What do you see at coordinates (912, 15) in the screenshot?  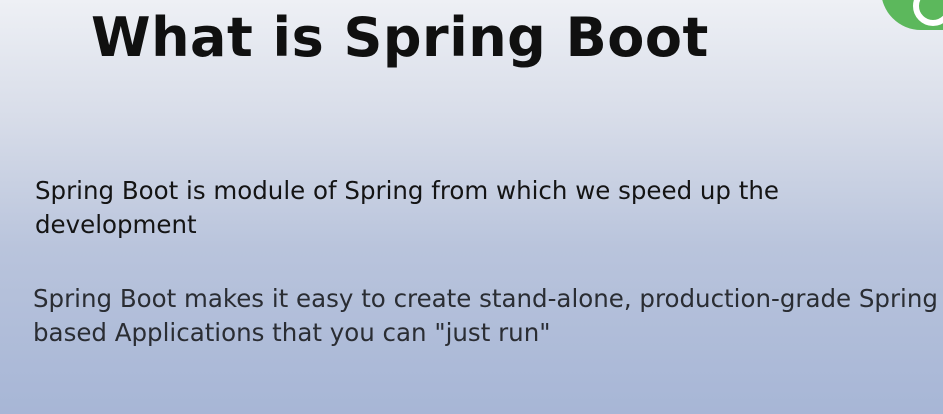 I see `spring-logo-icon` at bounding box center [912, 15].